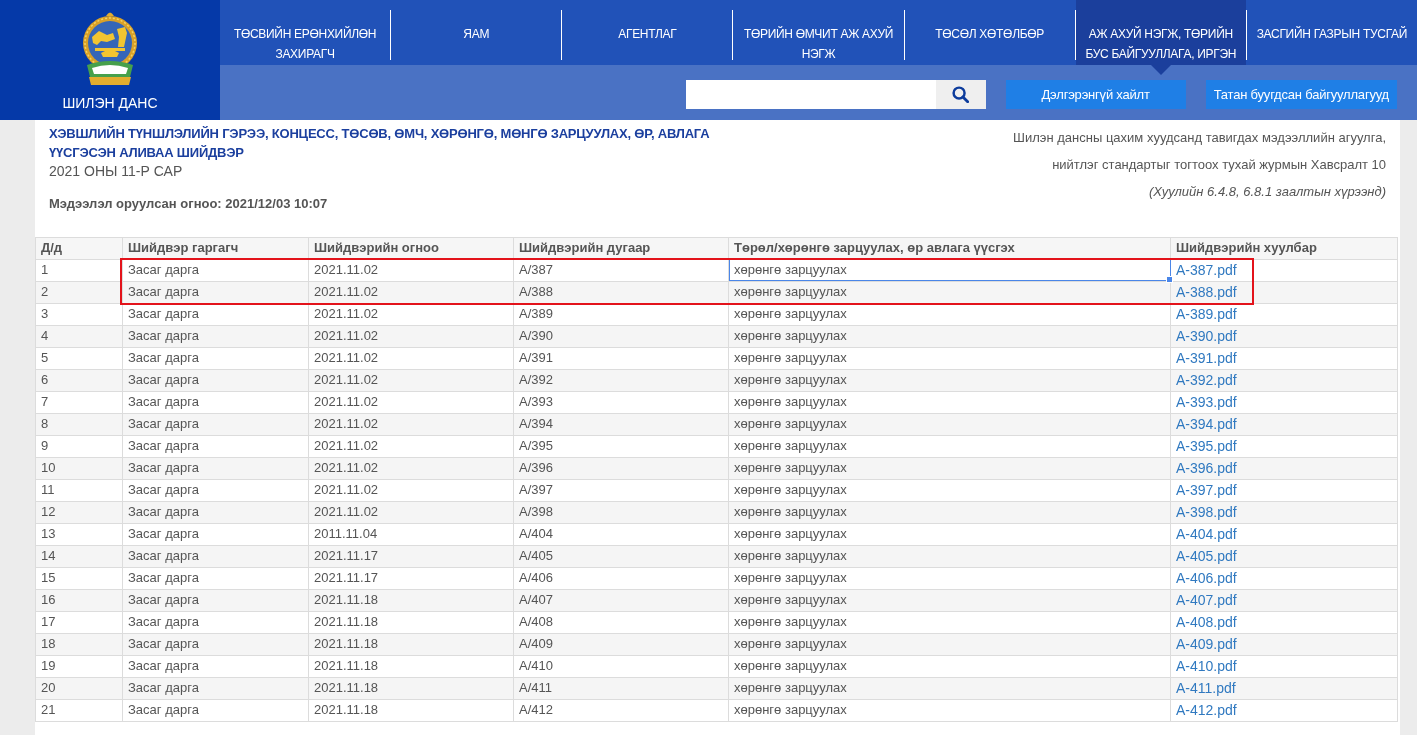  Describe the element at coordinates (79, 600) in the screenshot. I see `table-cell: 16` at that location.